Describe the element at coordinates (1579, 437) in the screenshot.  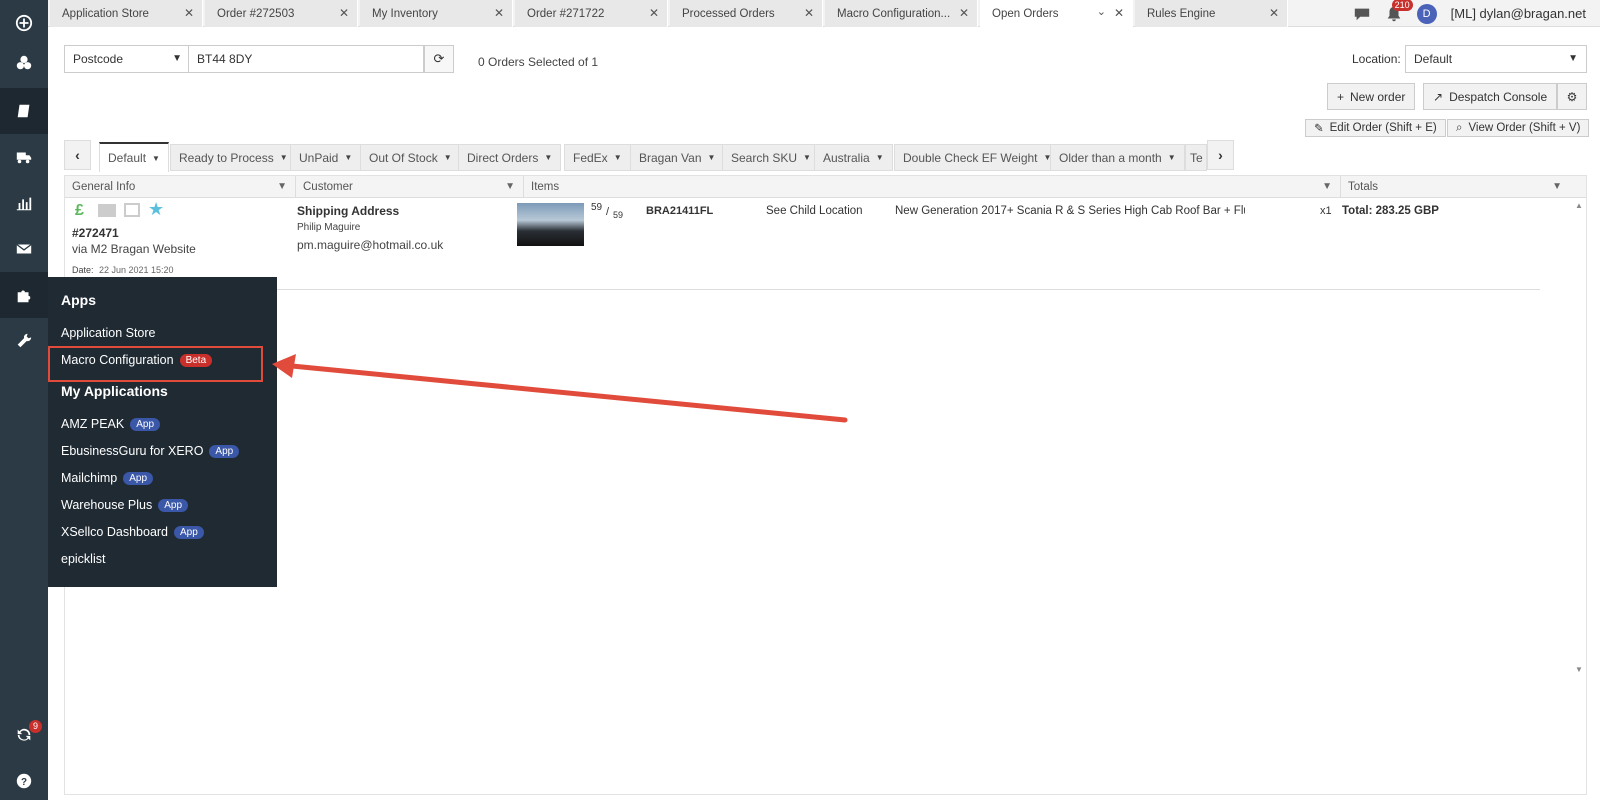
I see `grid-scrollbar: ▲ ▼` at that location.